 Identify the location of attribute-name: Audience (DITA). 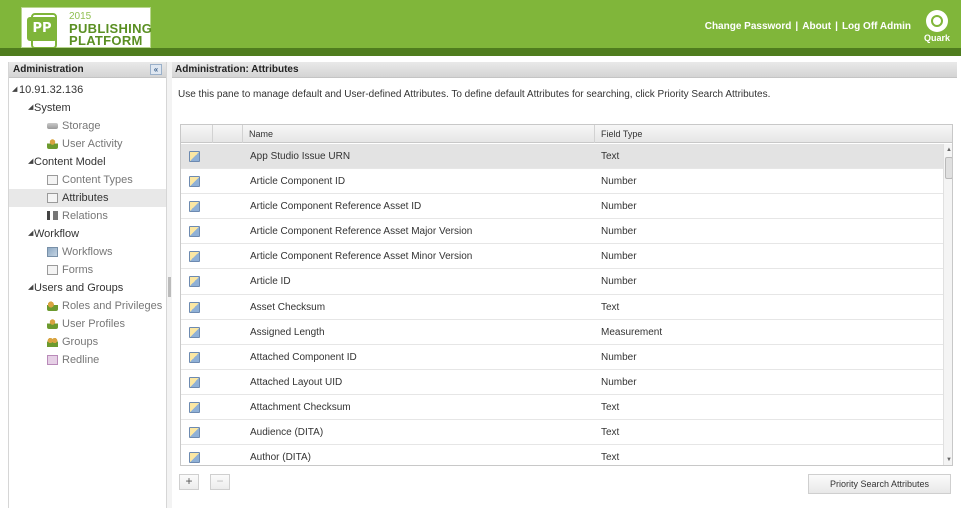
(287, 433).